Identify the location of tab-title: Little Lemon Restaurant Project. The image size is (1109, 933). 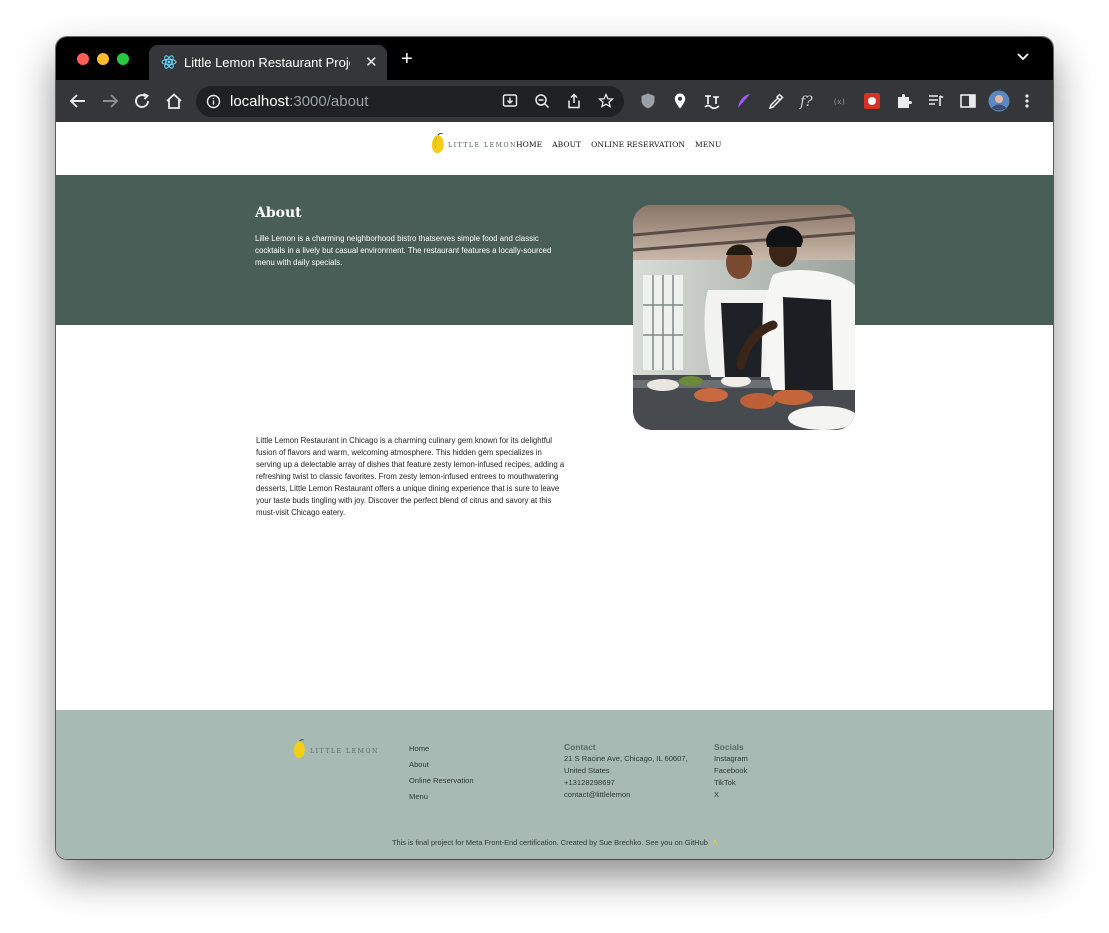
(267, 62).